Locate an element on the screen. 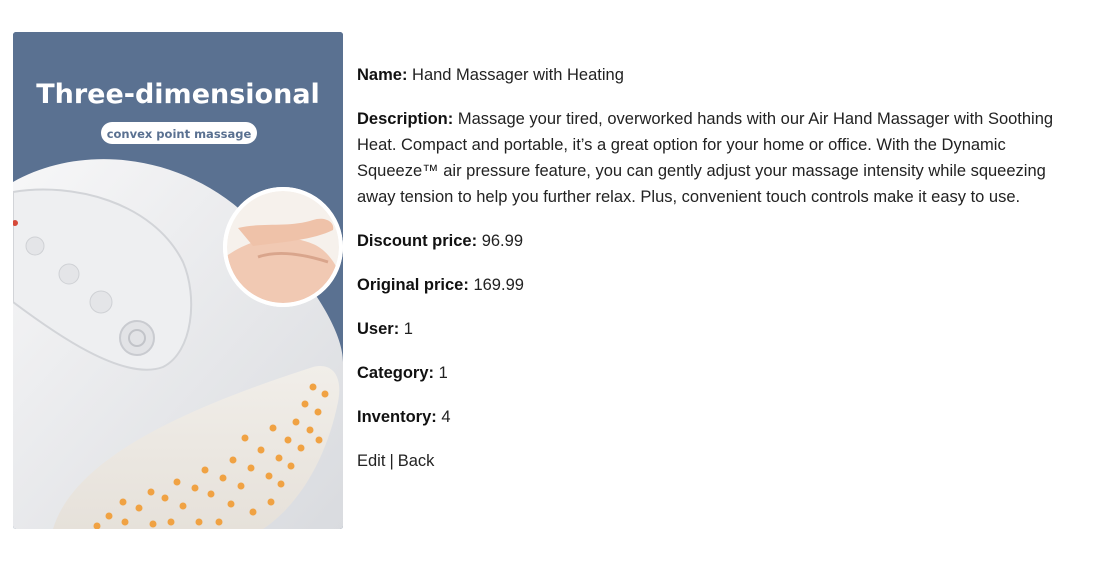 The image size is (1096, 567). category-value: 1 is located at coordinates (443, 373).